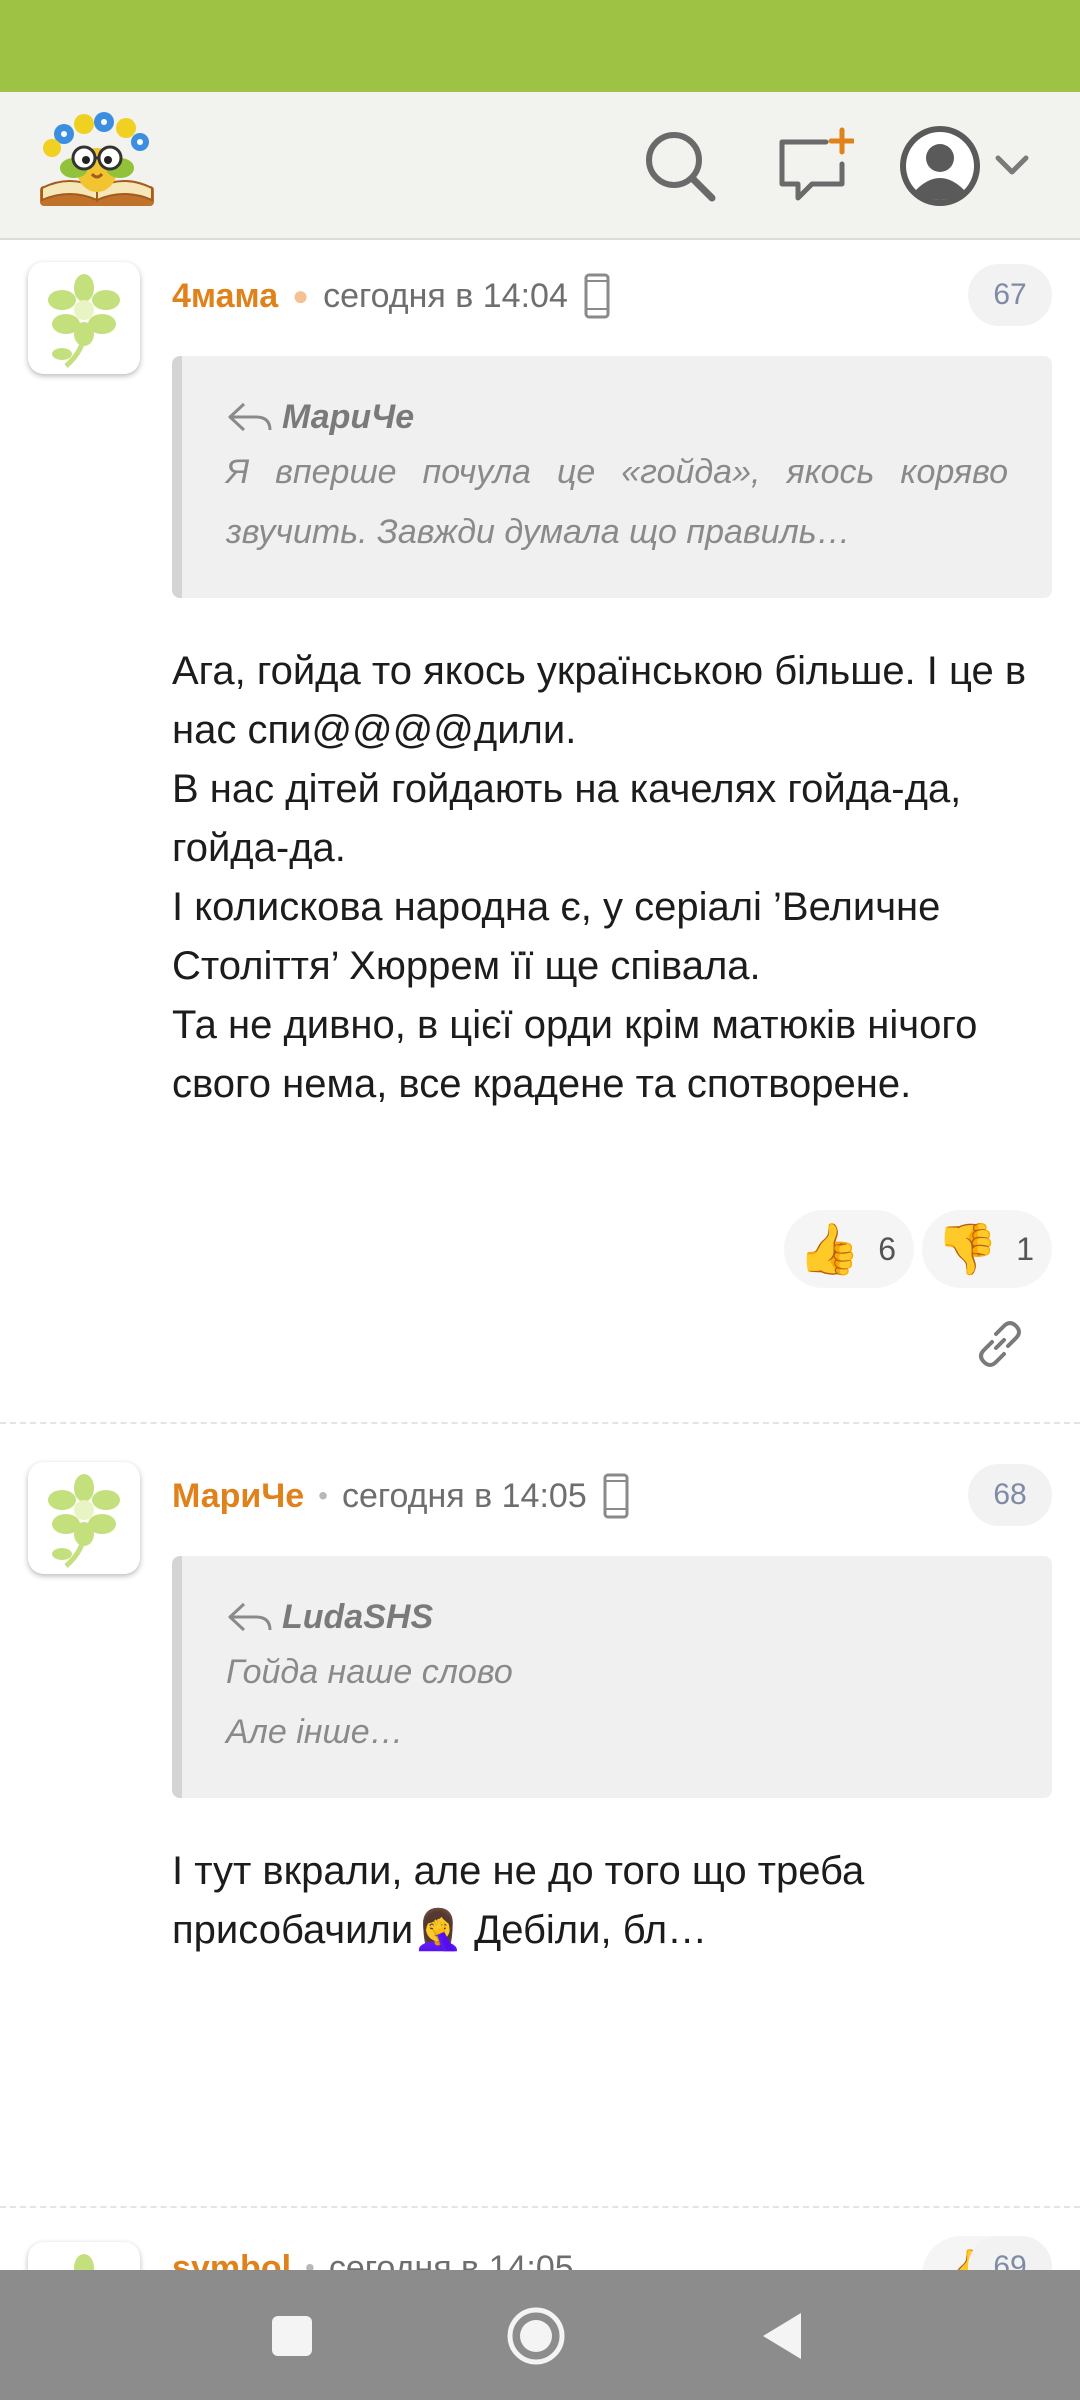  I want to click on quote-author-row: МариЧе, so click(617, 417).